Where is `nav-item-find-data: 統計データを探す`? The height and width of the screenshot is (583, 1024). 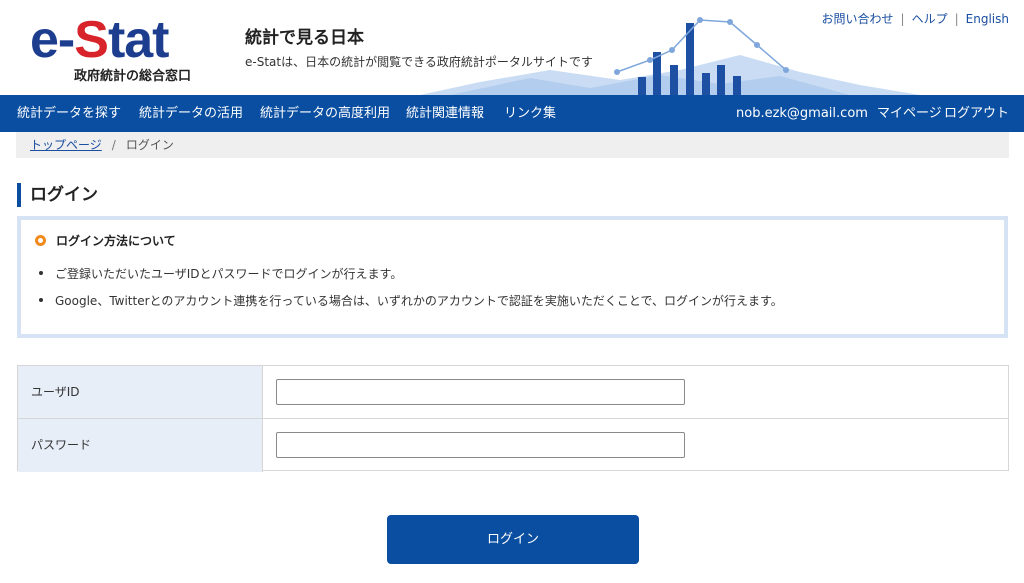
nav-item-find-data: 統計データを探す is located at coordinates (69, 113).